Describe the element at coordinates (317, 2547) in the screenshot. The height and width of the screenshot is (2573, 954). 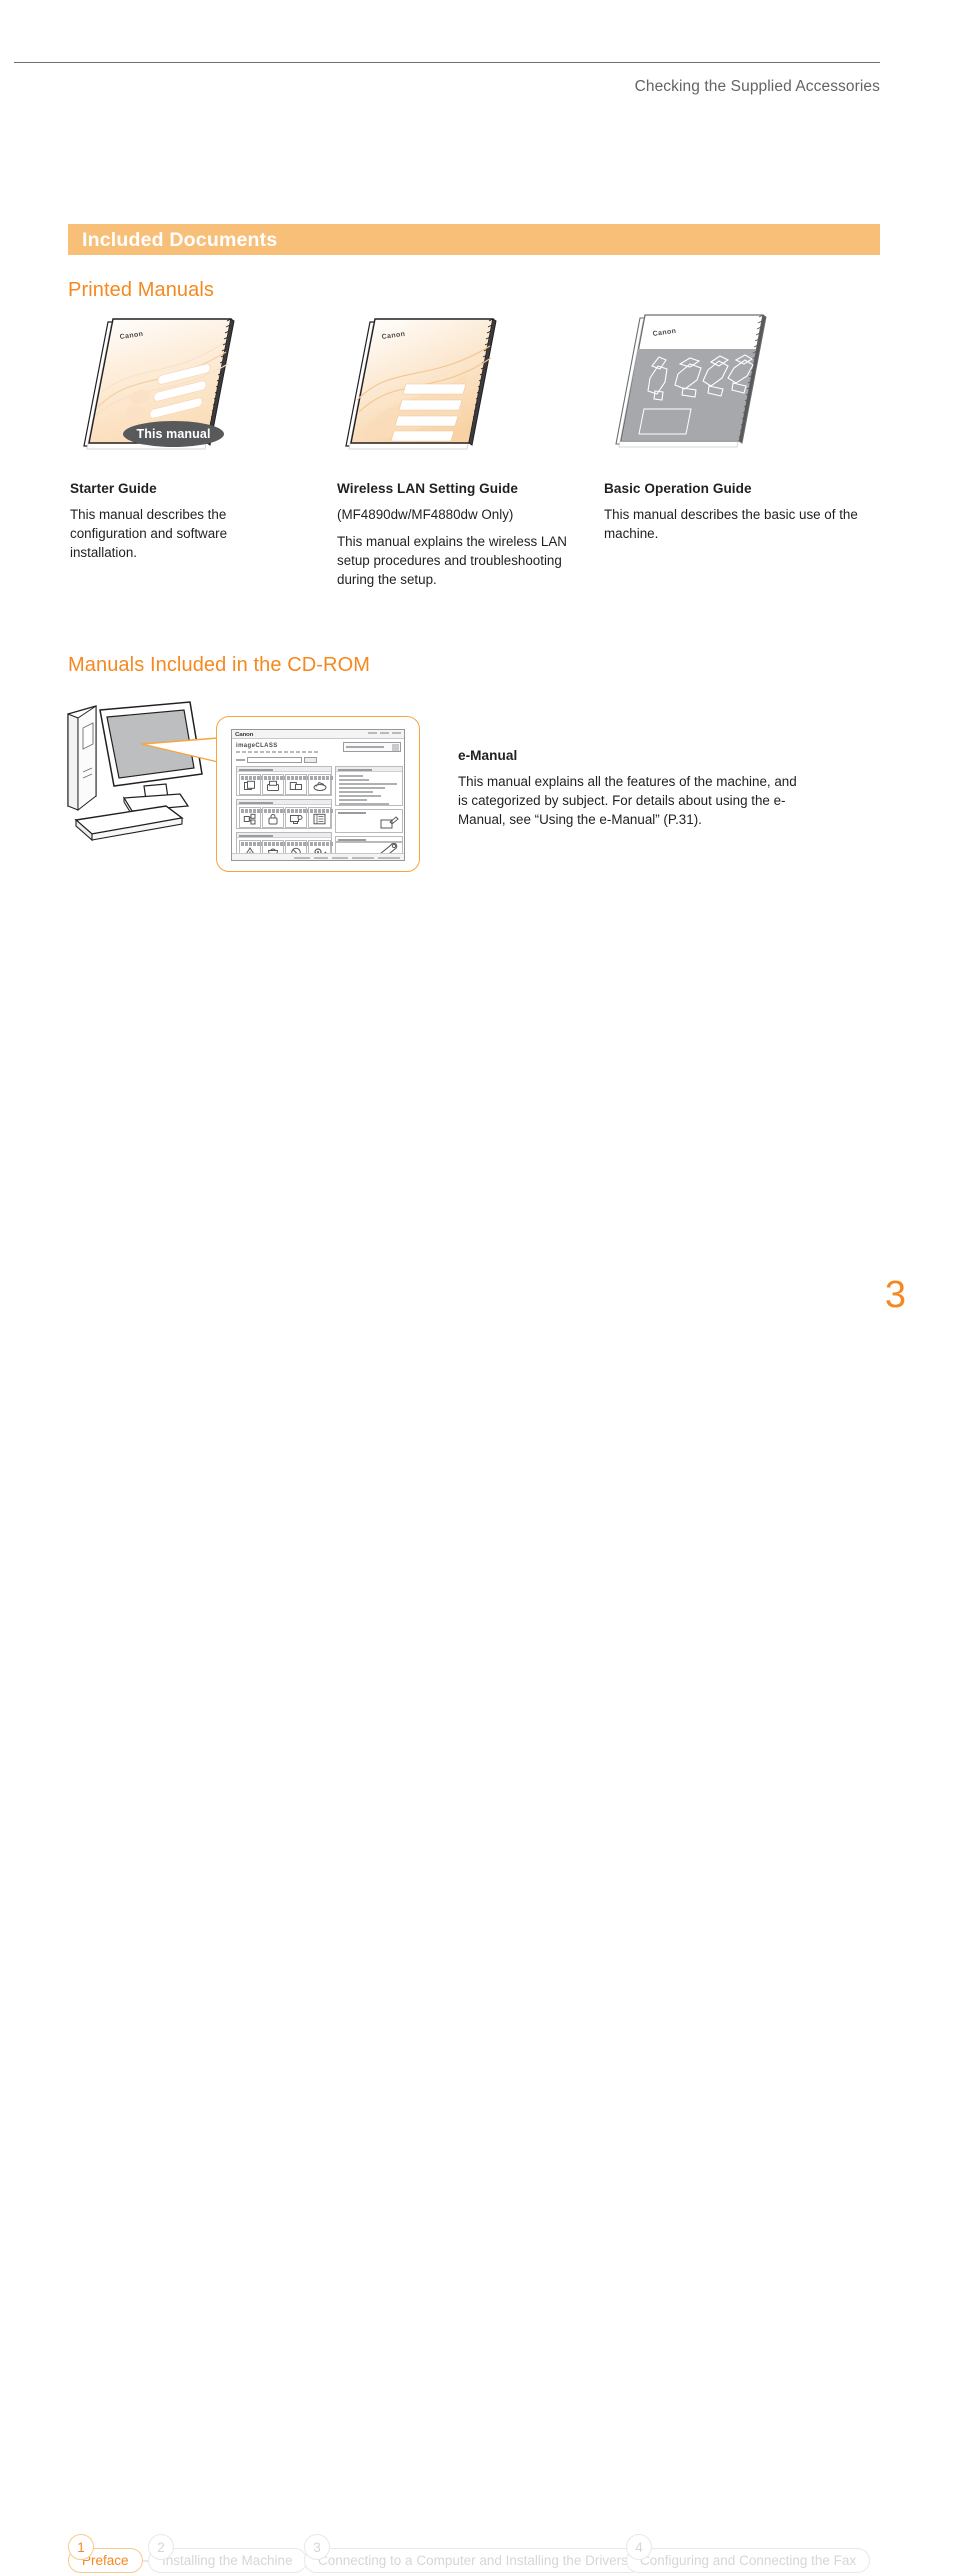
I see `nav-step-3-number: 3` at that location.